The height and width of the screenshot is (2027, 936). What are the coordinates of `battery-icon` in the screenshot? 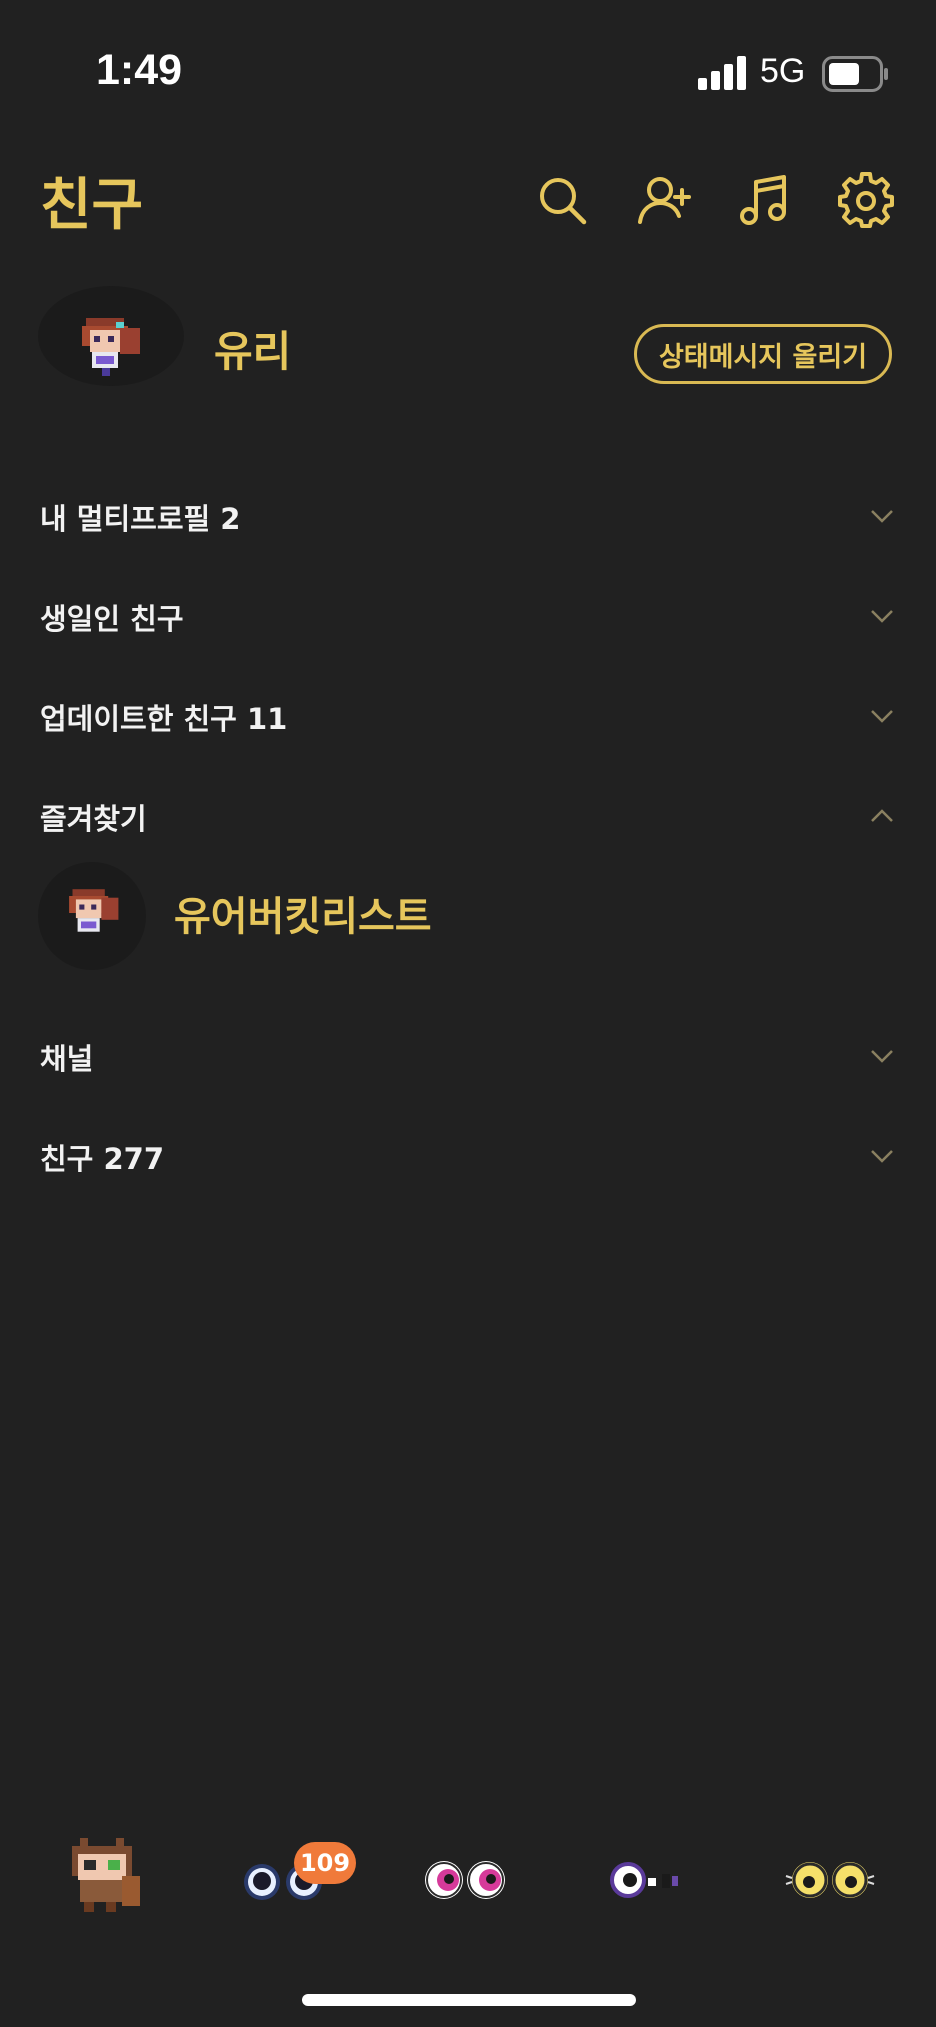 It's located at (855, 74).